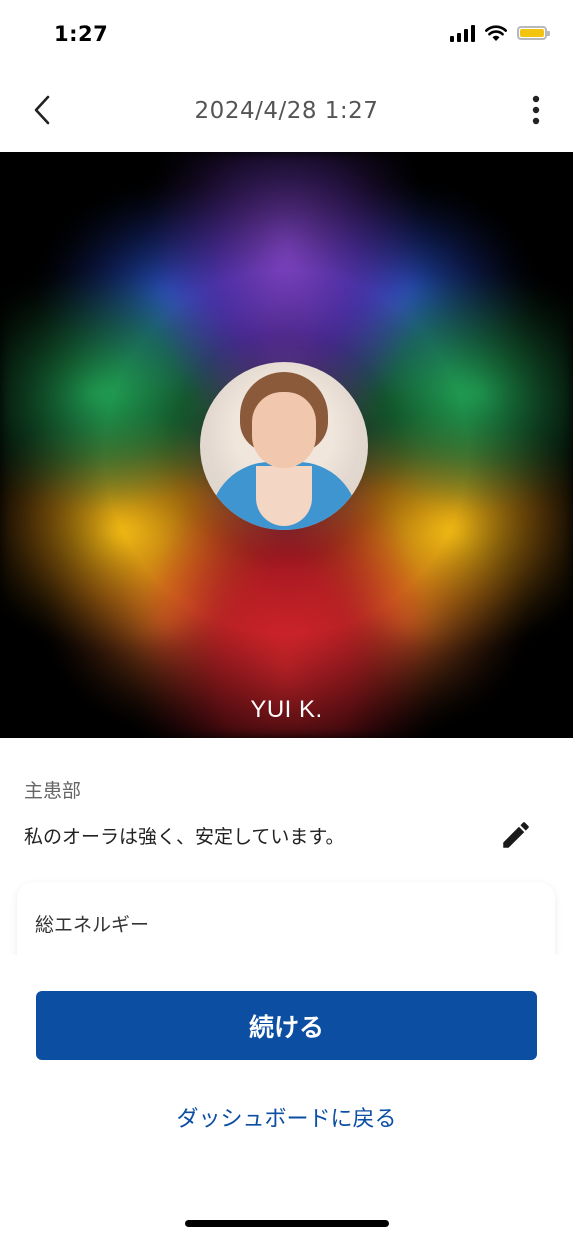 The image size is (573, 1240). I want to click on battery-level, so click(532, 33).